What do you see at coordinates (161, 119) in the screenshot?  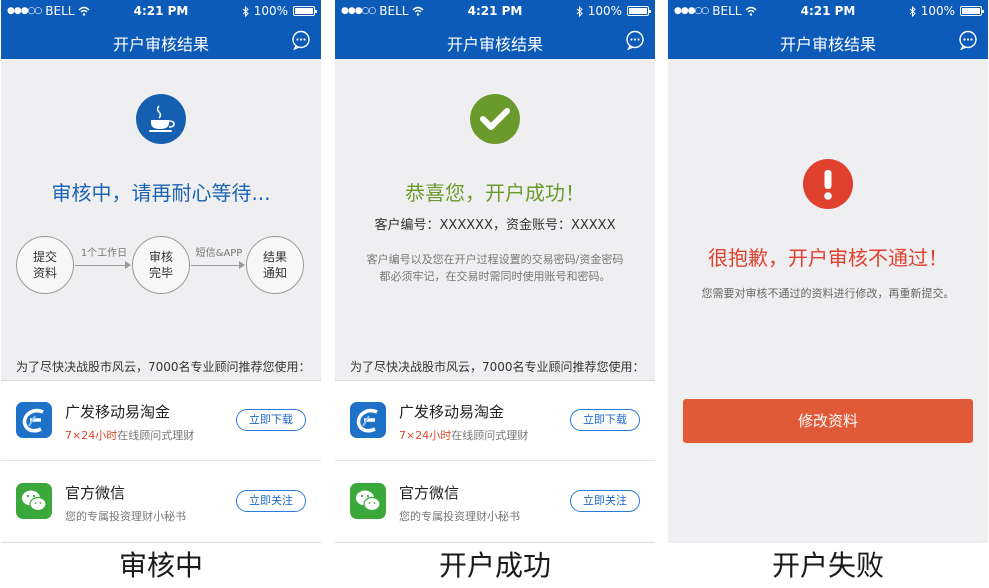 I see `coffee-cup-icon` at bounding box center [161, 119].